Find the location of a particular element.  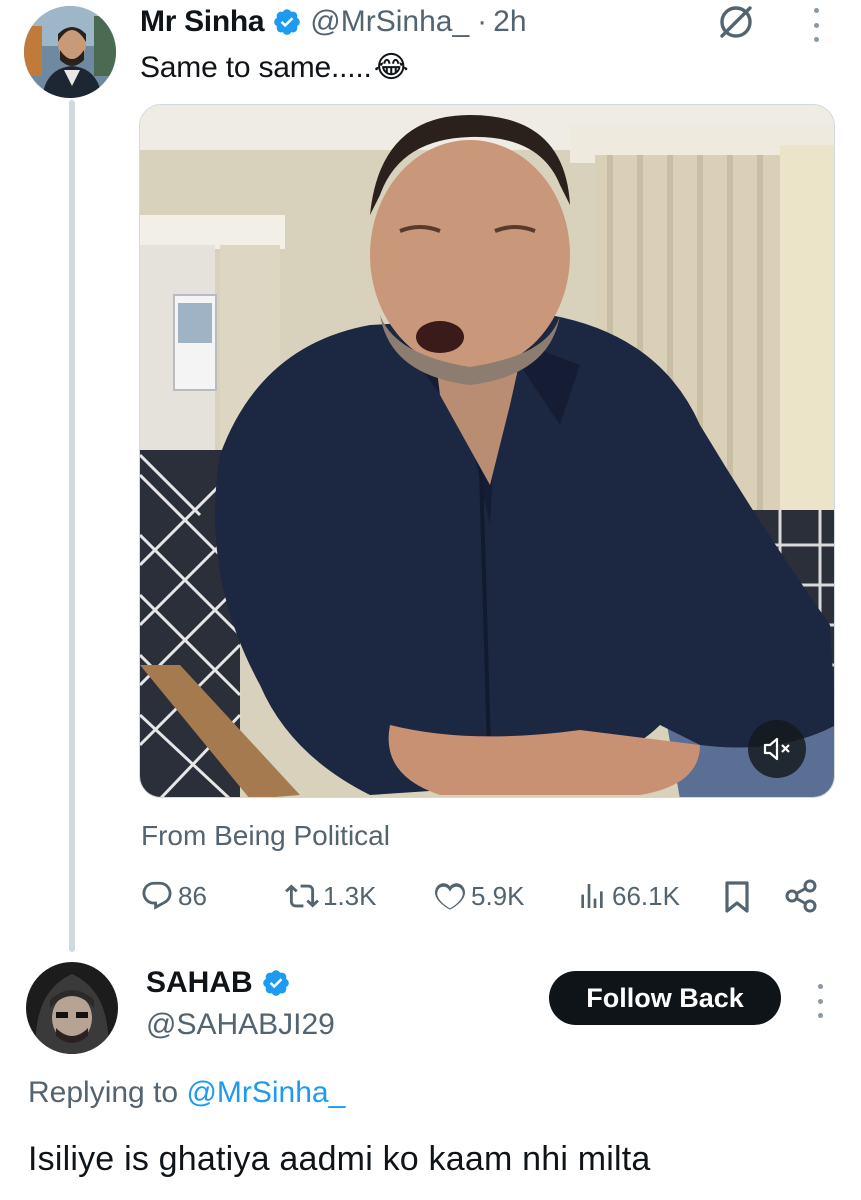

reply-author-handle: @SAHABJI29 is located at coordinates (240, 1025).